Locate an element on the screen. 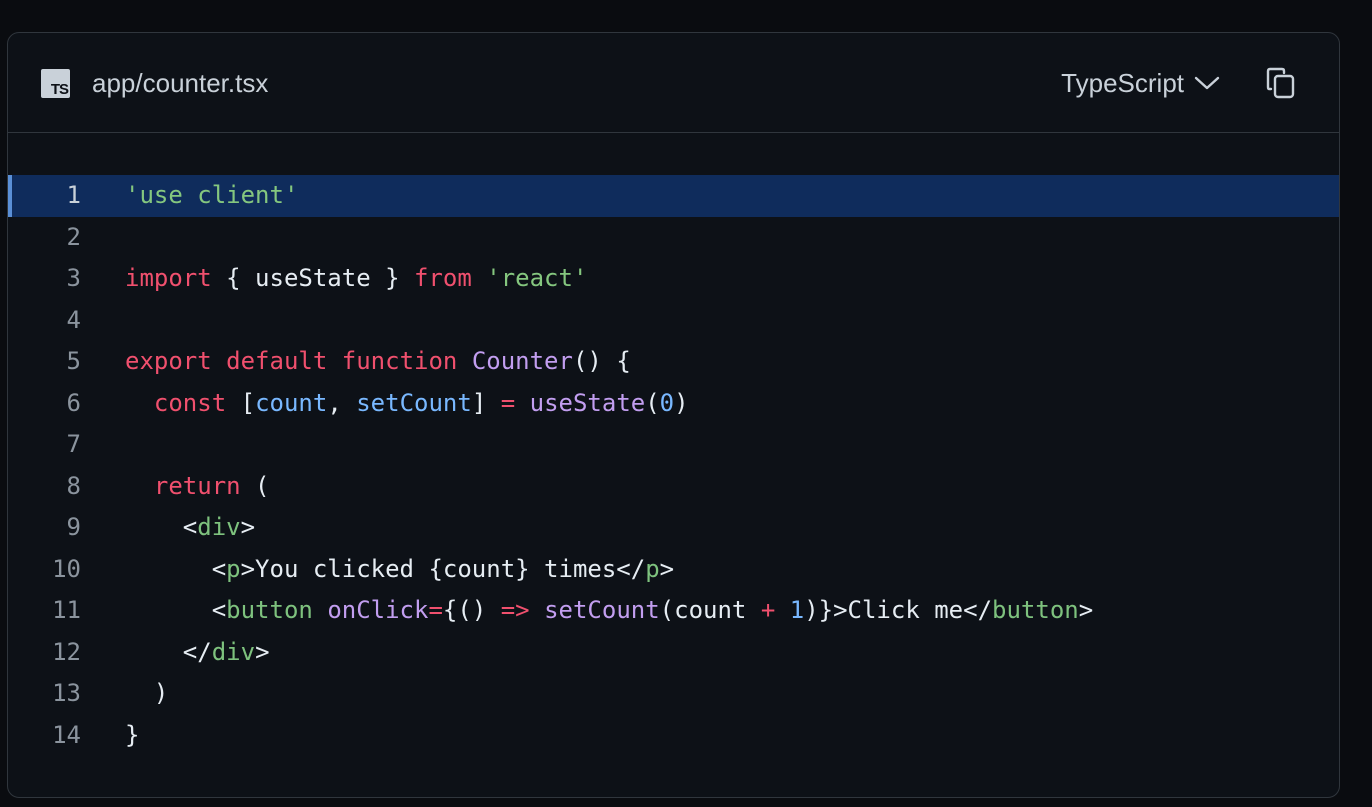 Image resolution: width=1372 pixels, height=807 pixels. code-line: 4 is located at coordinates (673, 321).